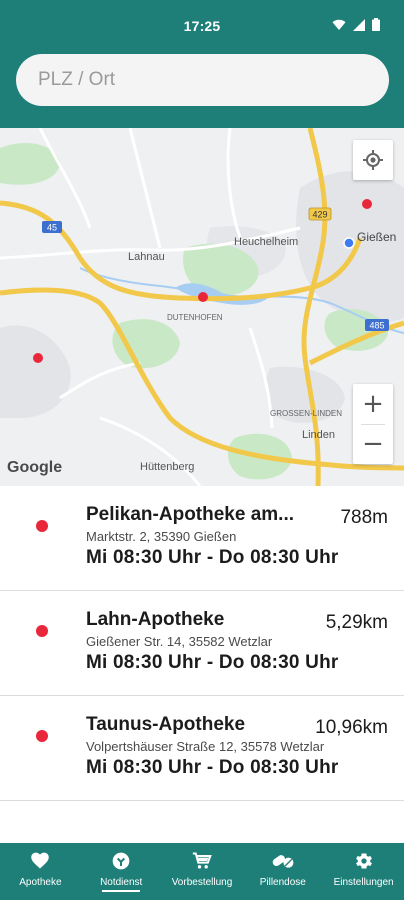  Describe the element at coordinates (121, 871) in the screenshot. I see `nav-item-notdienst: Notdienst` at that location.